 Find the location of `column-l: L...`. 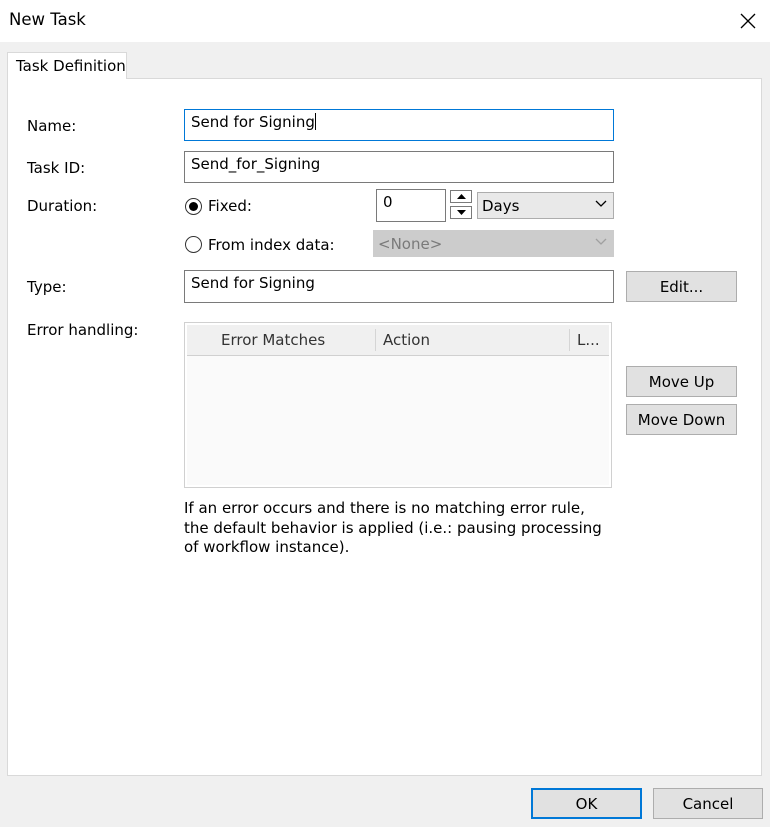

column-l: L... is located at coordinates (588, 340).